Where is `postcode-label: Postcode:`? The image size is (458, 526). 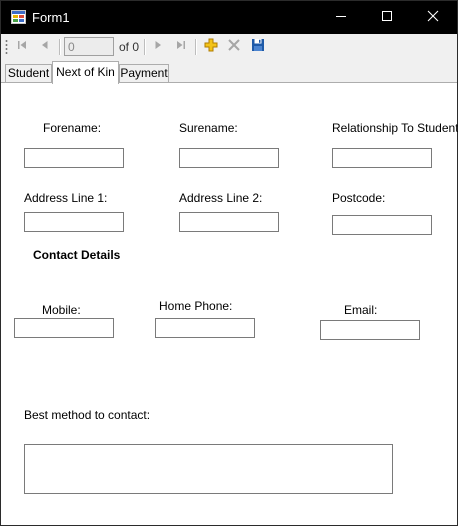
postcode-label: Postcode: is located at coordinates (359, 198).